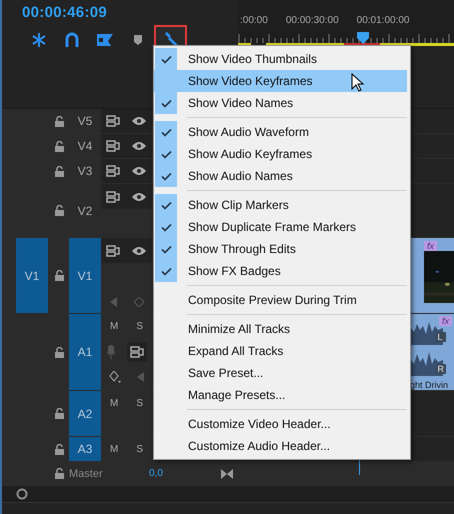 The height and width of the screenshot is (514, 454). I want to click on menu-item: Show Video Names, so click(280, 103).